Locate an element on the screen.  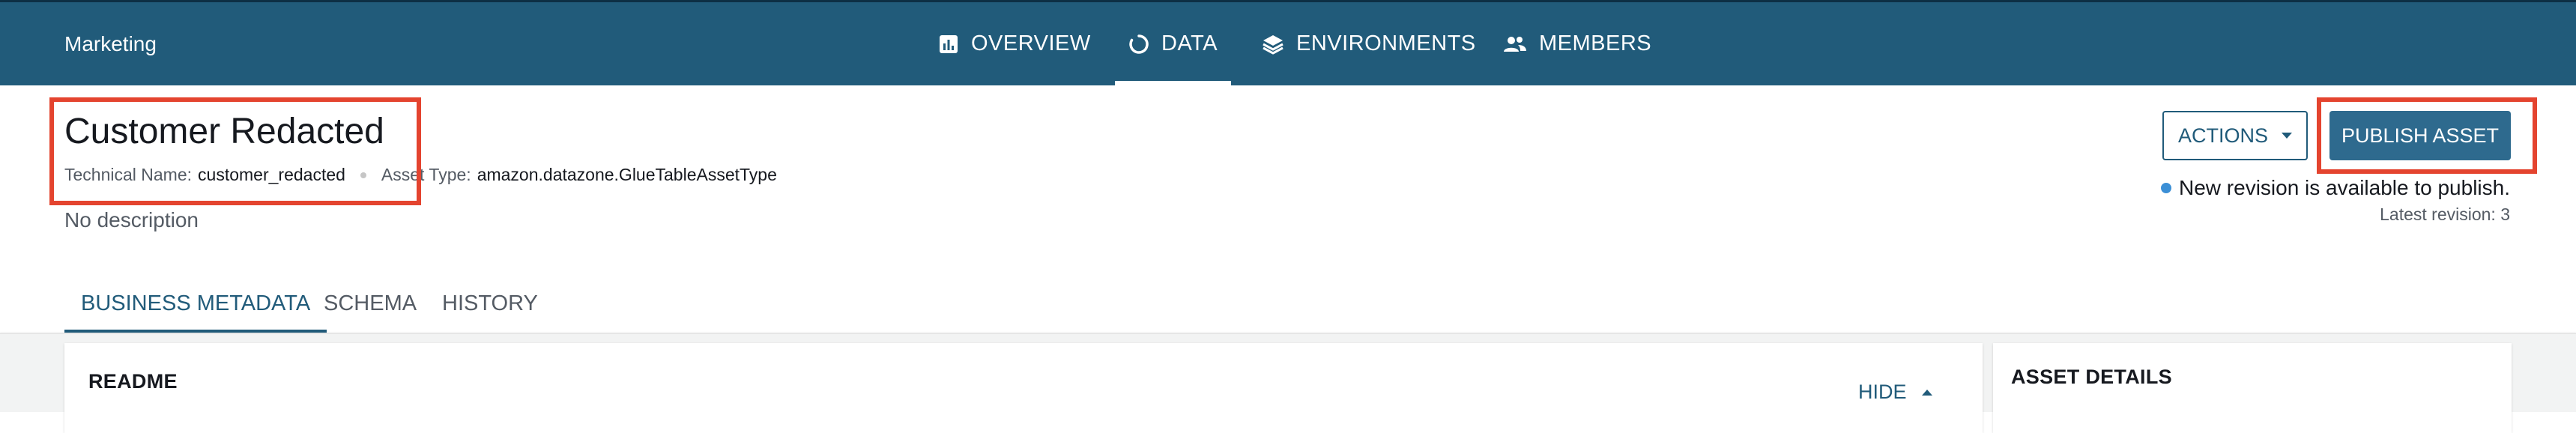
status-dot-icon is located at coordinates (2166, 188).